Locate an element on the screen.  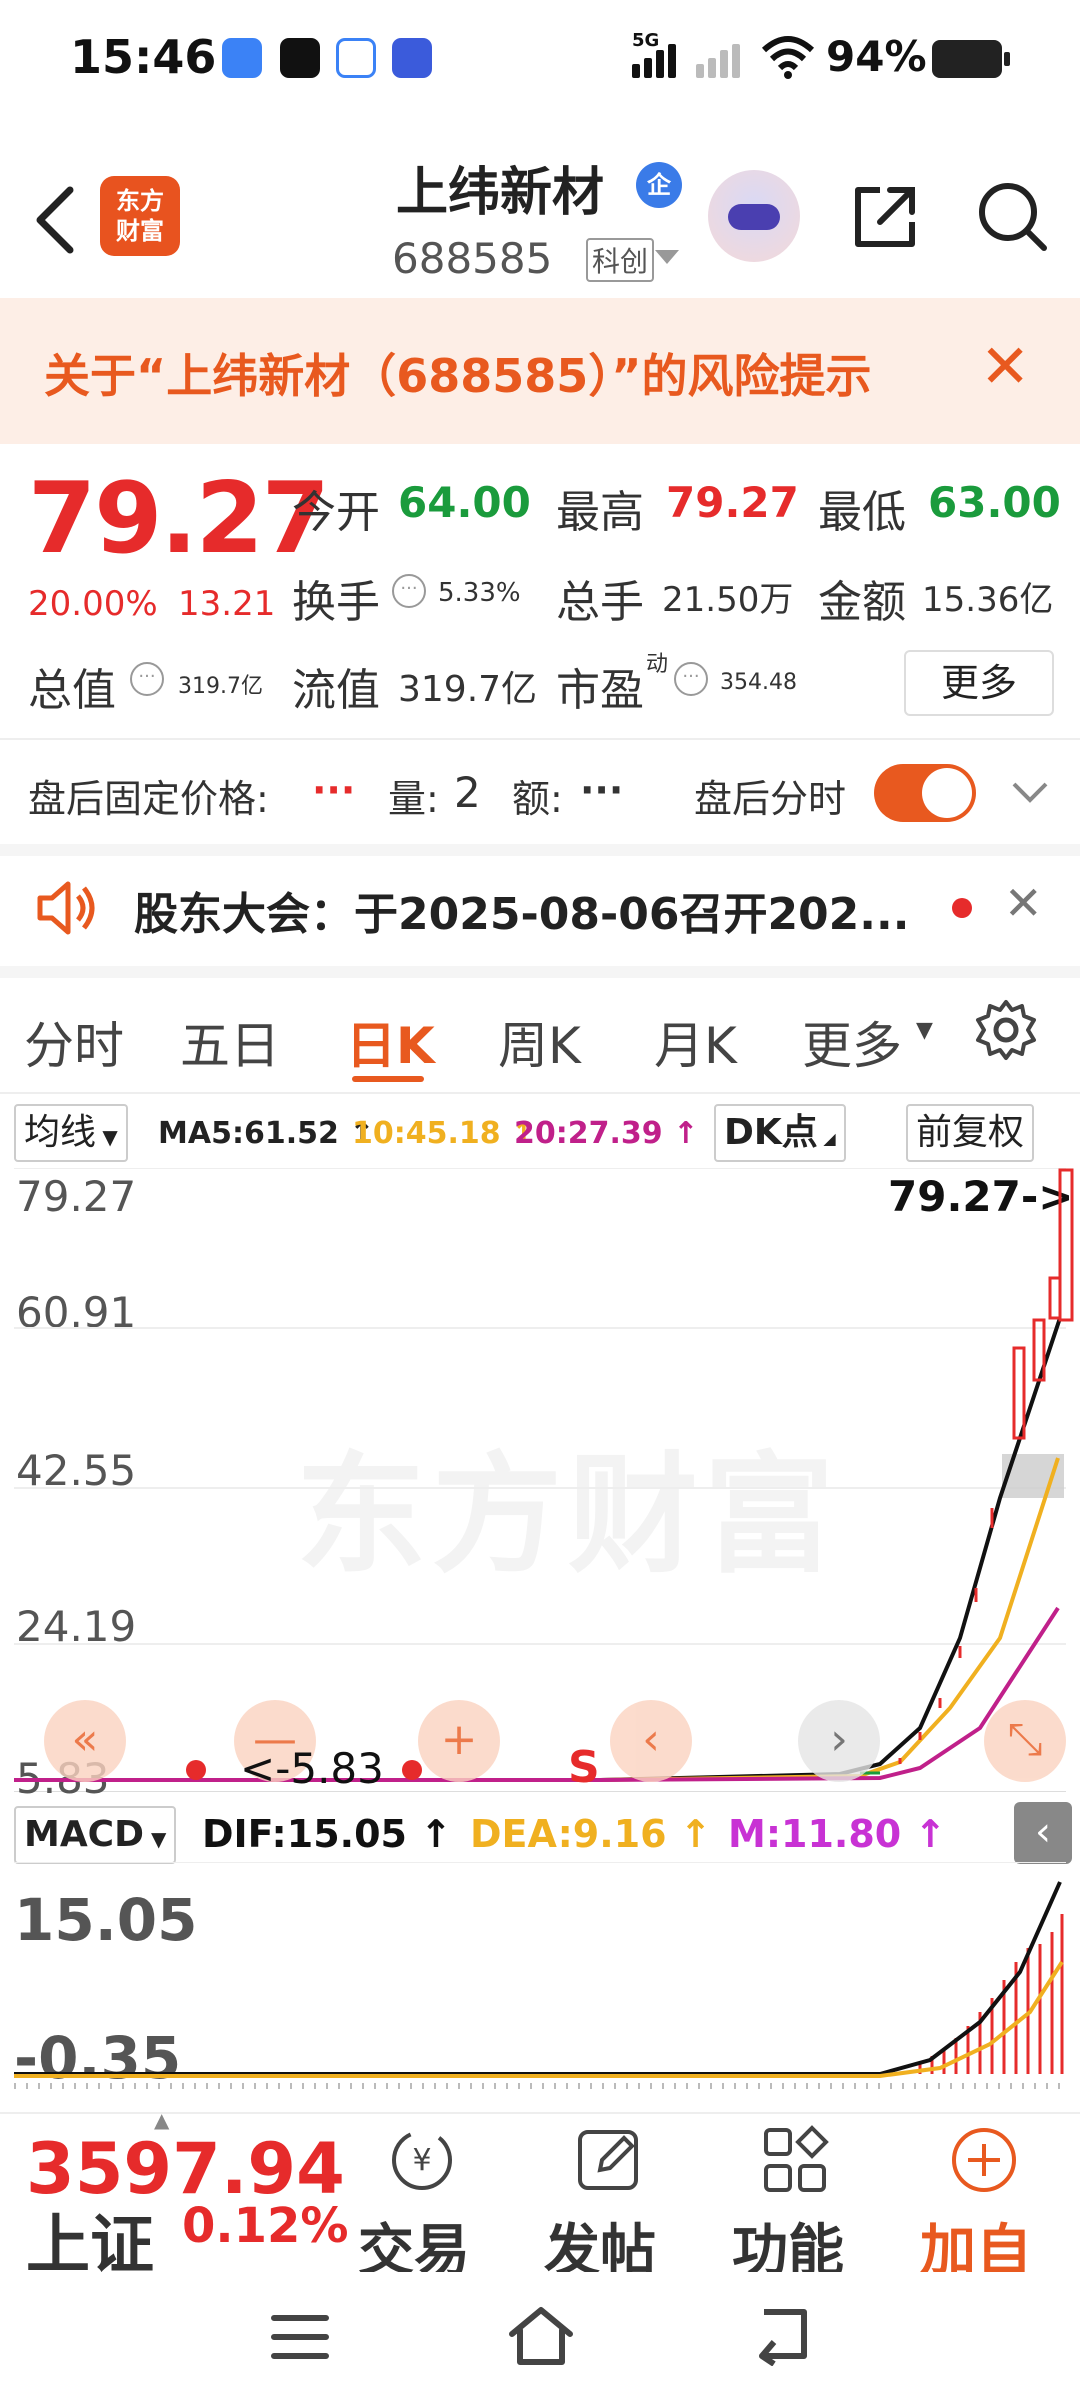
more-button: 更多 is located at coordinates (979, 683).